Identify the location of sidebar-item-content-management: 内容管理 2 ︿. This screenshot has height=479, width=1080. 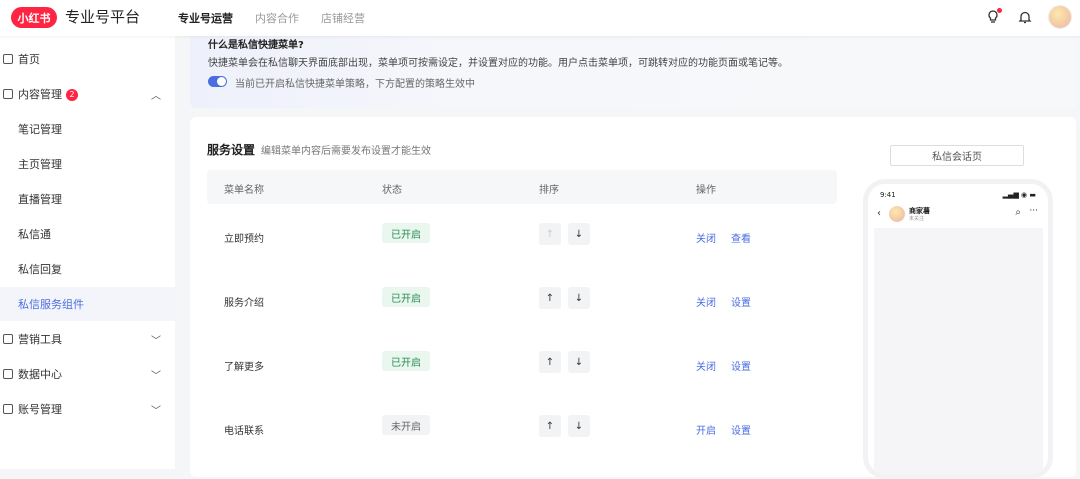
(87, 94).